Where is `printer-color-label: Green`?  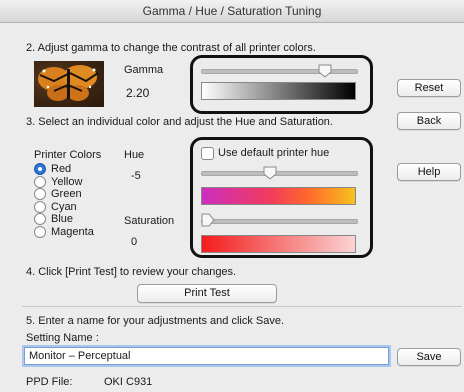
printer-color-label: Green is located at coordinates (66, 194).